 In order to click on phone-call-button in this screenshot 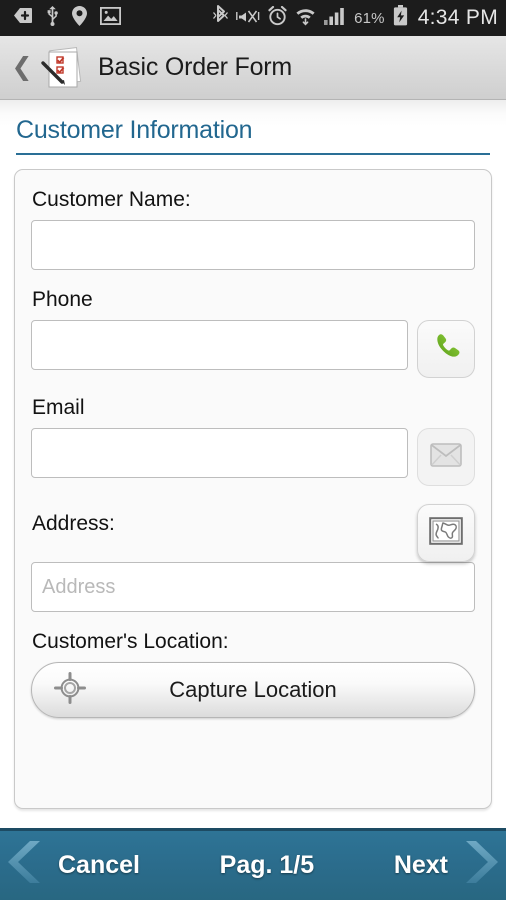, I will do `click(446, 349)`.